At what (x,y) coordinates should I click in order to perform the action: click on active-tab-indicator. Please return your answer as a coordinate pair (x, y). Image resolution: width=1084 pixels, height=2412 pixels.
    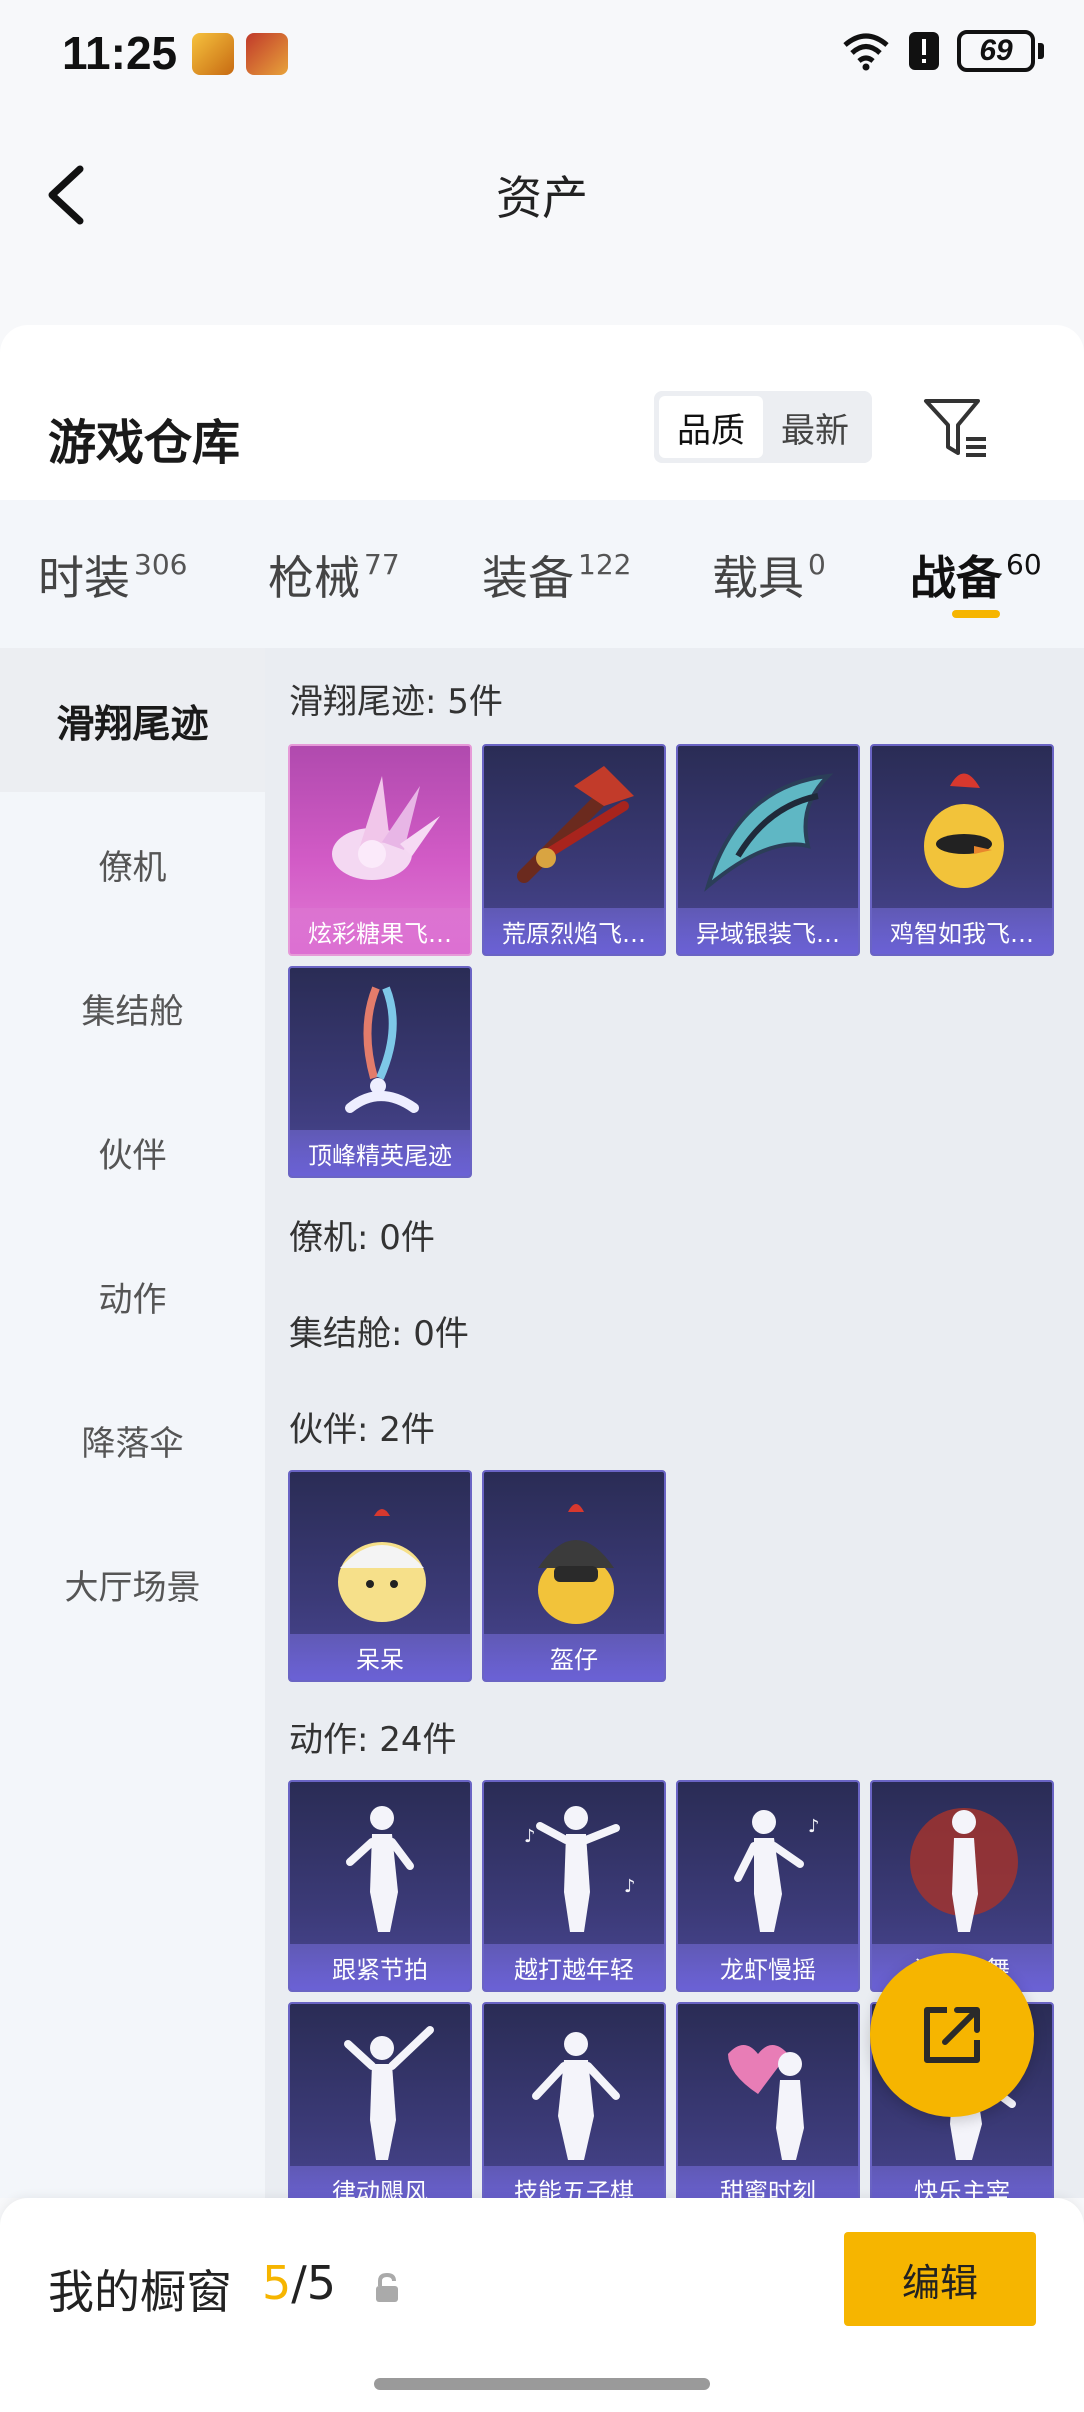
    Looking at the image, I should click on (976, 614).